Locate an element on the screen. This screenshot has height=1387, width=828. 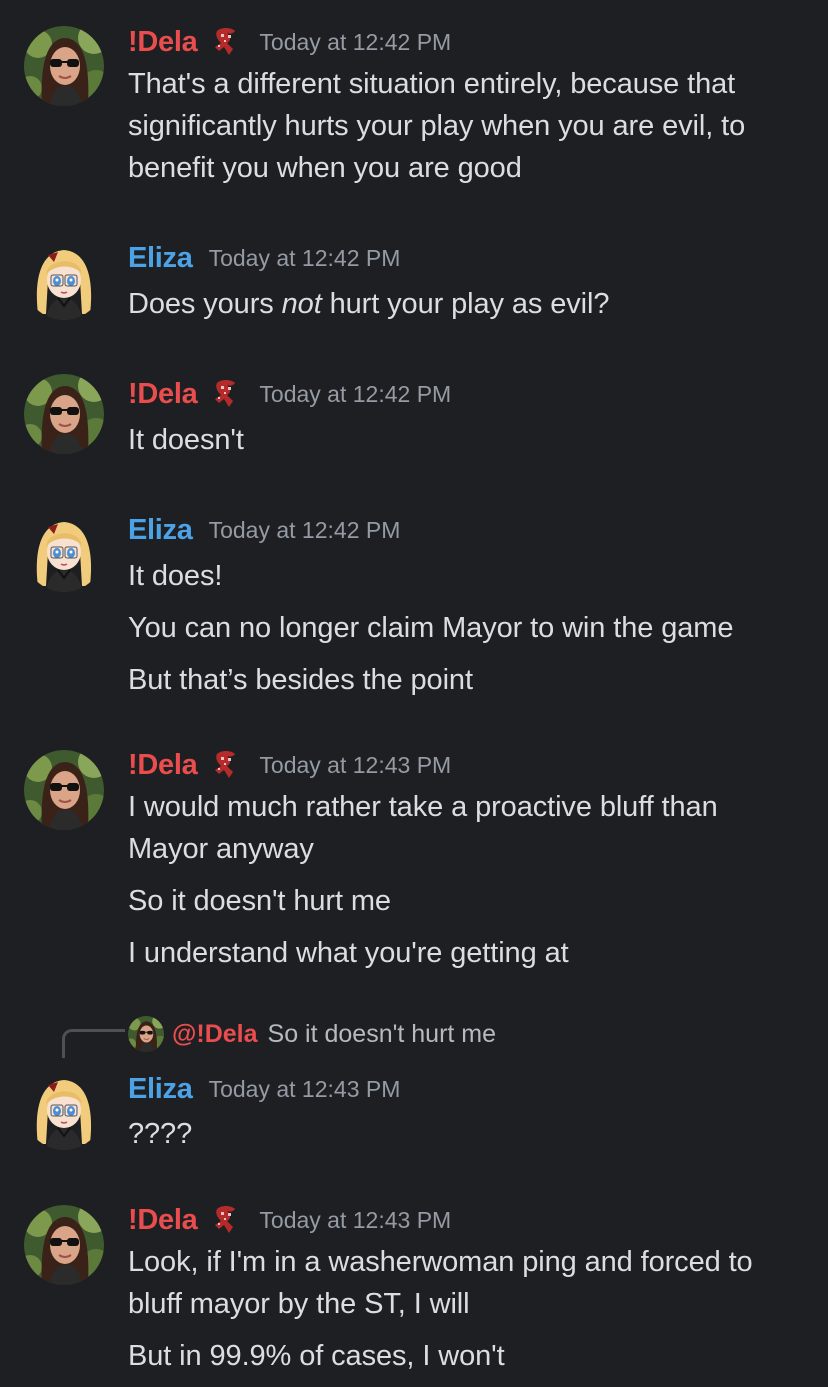
message-text: I understand what you're getting at is located at coordinates (348, 953).